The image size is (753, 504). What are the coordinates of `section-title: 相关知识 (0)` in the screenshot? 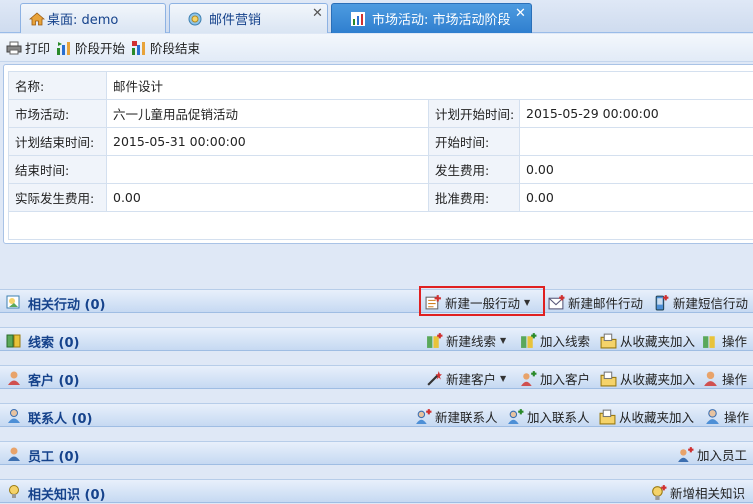 It's located at (67, 495).